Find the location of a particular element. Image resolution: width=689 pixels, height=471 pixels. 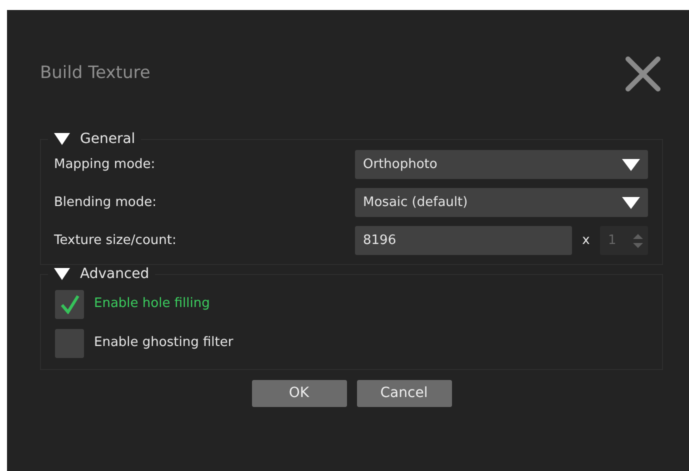

field-label: Mapping mode: is located at coordinates (105, 165).